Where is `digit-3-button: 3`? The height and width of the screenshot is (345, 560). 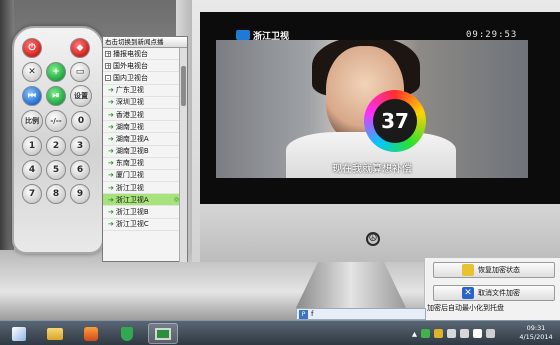
digit-3-button: 3 is located at coordinates (80, 146).